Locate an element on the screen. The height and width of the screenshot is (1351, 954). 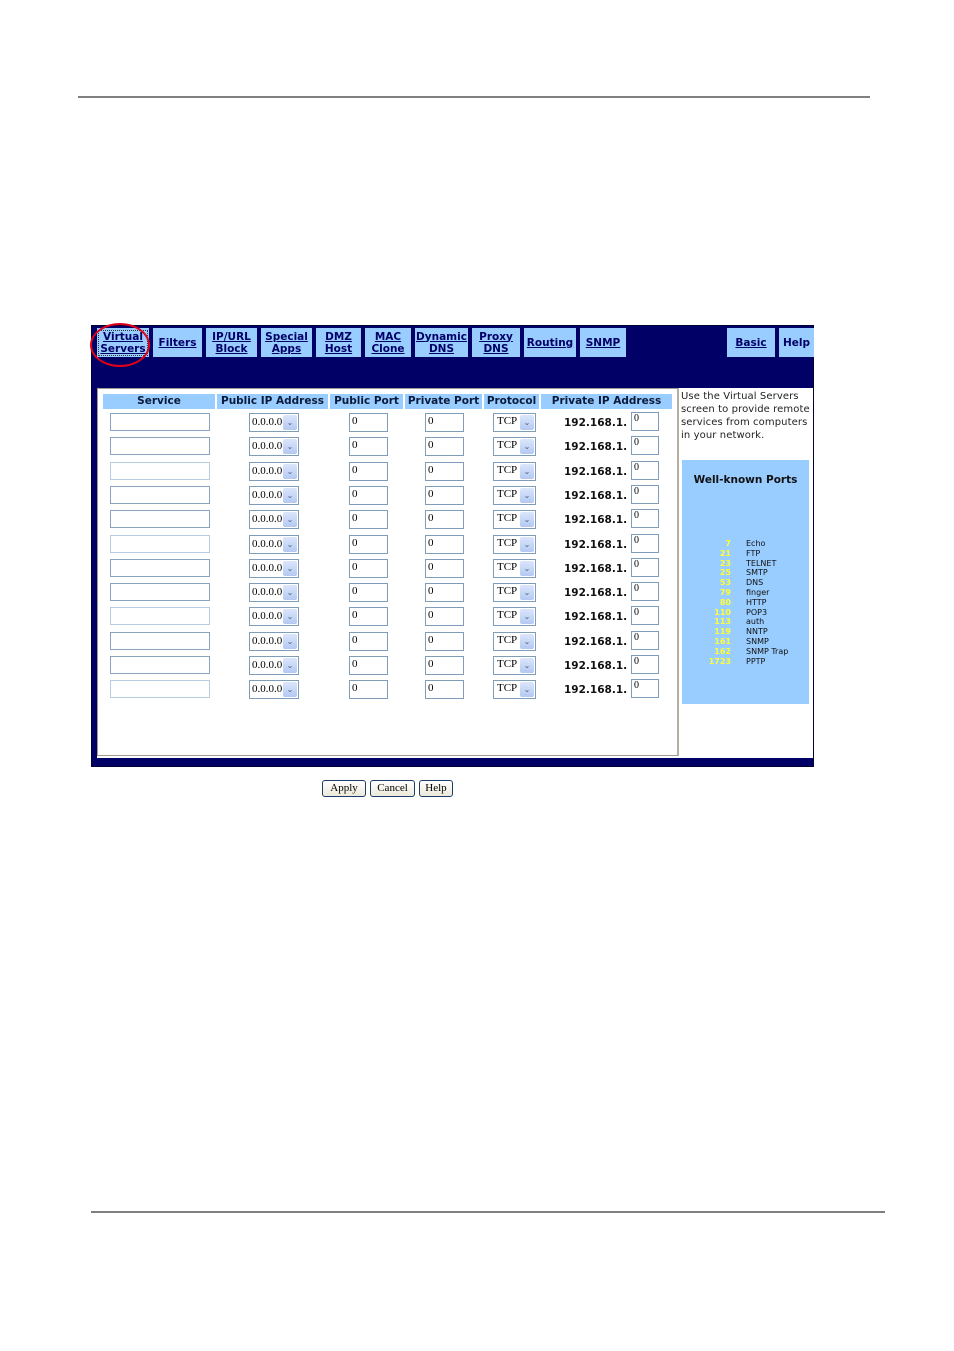
tab-snmp: SNMP is located at coordinates (604, 342).